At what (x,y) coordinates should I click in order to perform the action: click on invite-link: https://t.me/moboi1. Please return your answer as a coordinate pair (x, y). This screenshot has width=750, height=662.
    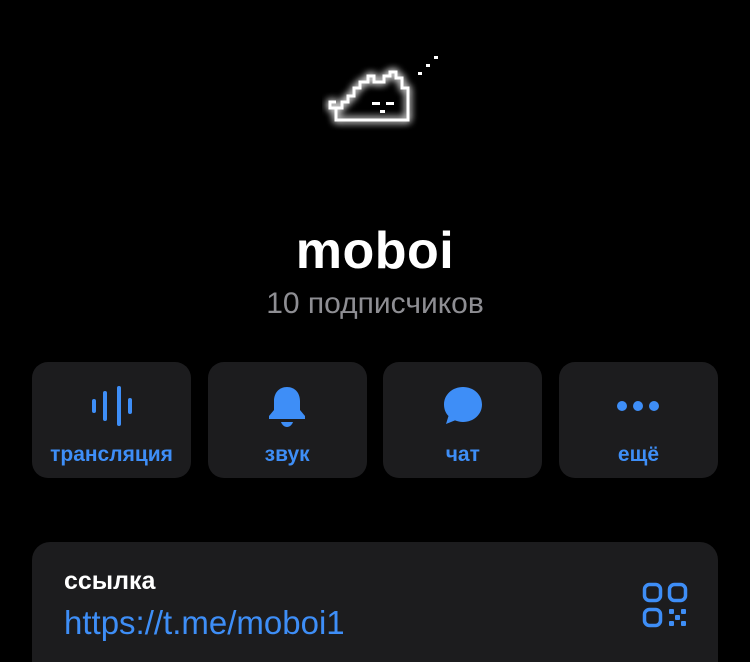
    Looking at the image, I should click on (204, 623).